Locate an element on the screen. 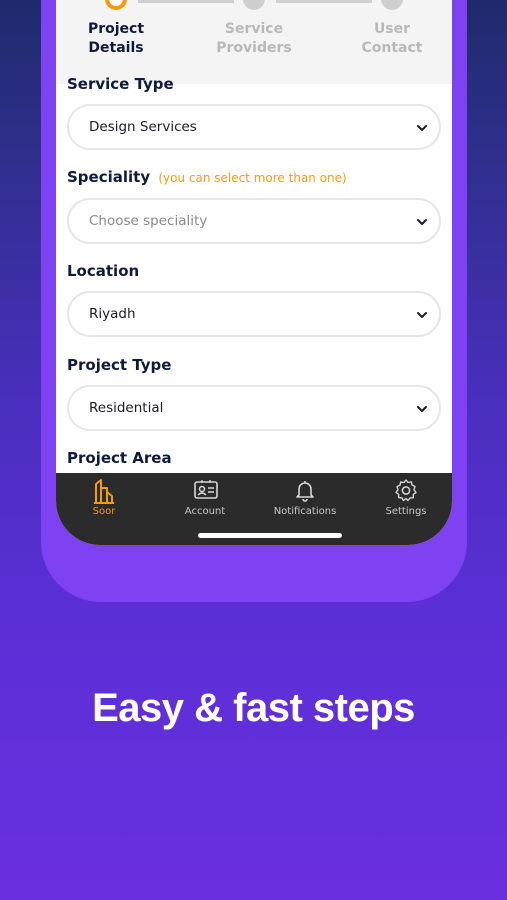 The image size is (507, 900). location-select: Riyadh is located at coordinates (254, 314).